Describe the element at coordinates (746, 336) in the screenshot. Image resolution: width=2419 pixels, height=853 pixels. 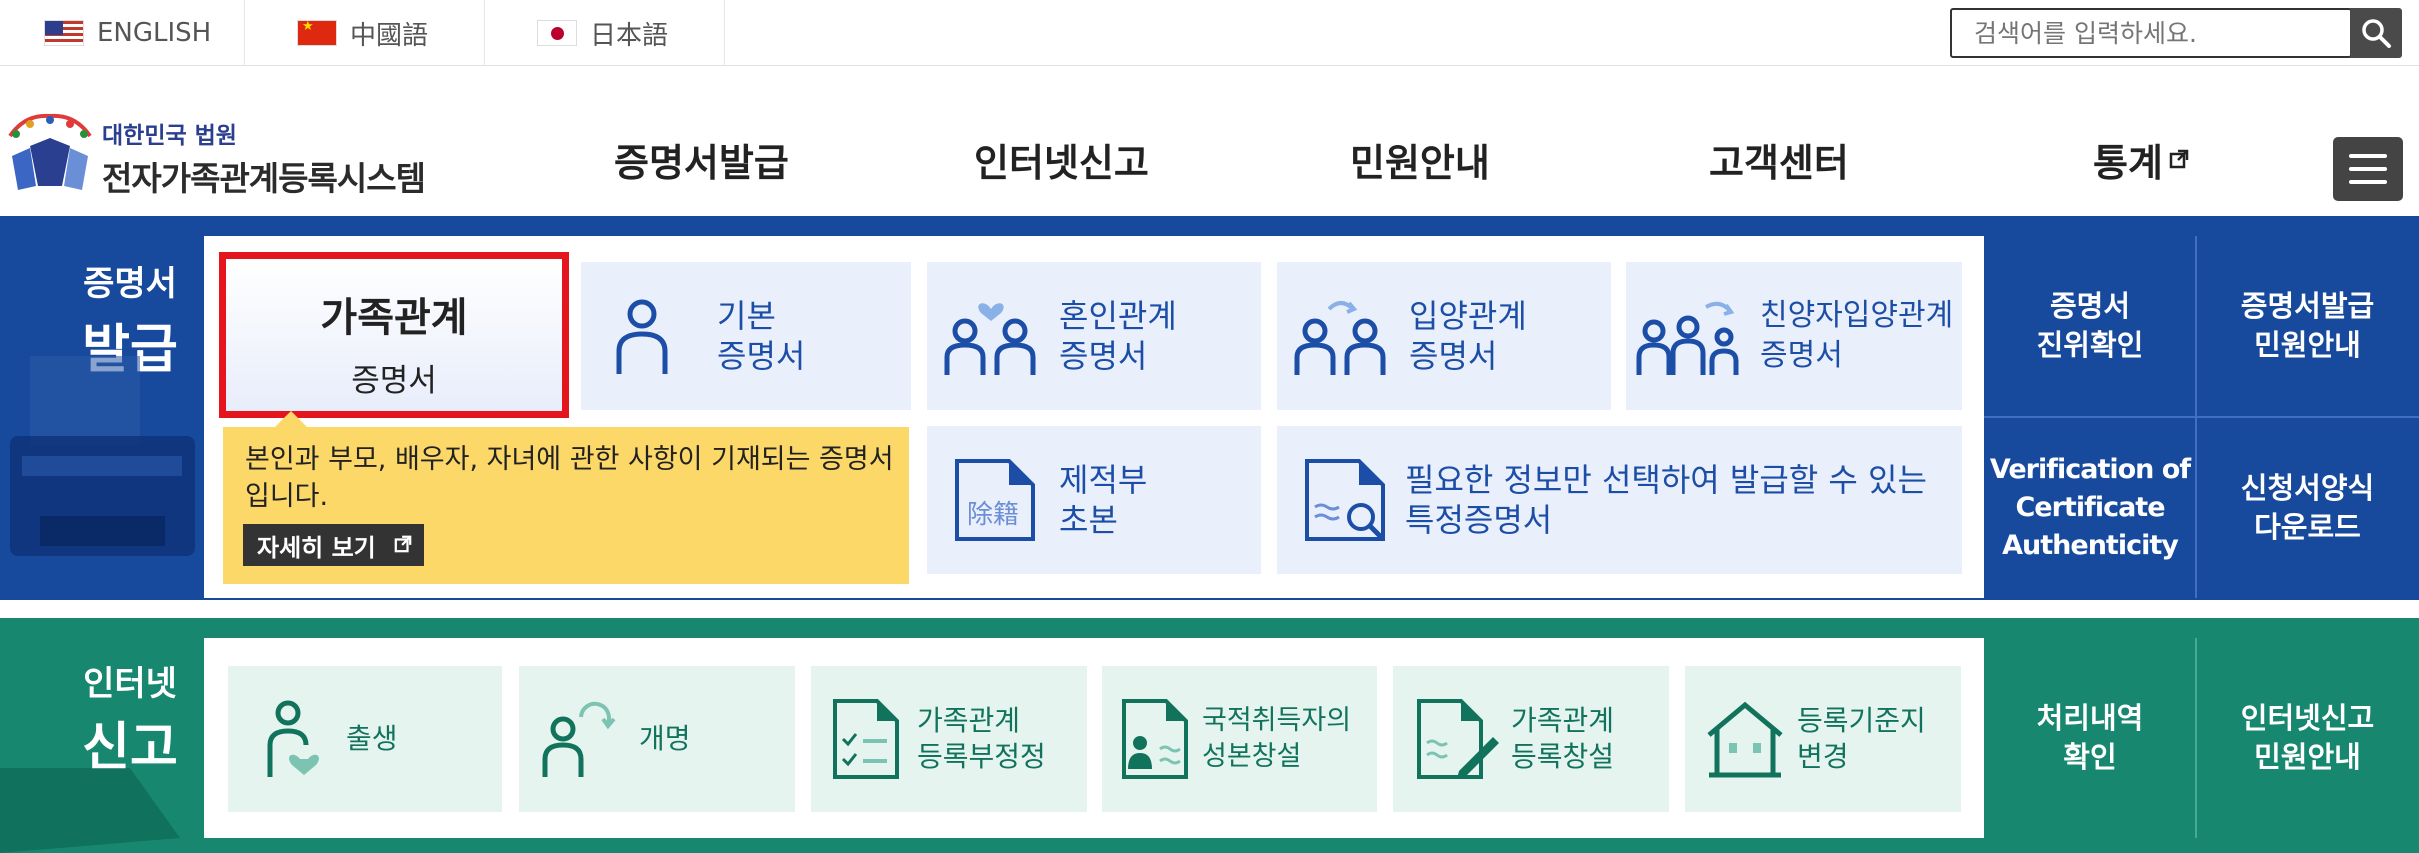
I see `basic-cert-card: 기본 증명서` at that location.